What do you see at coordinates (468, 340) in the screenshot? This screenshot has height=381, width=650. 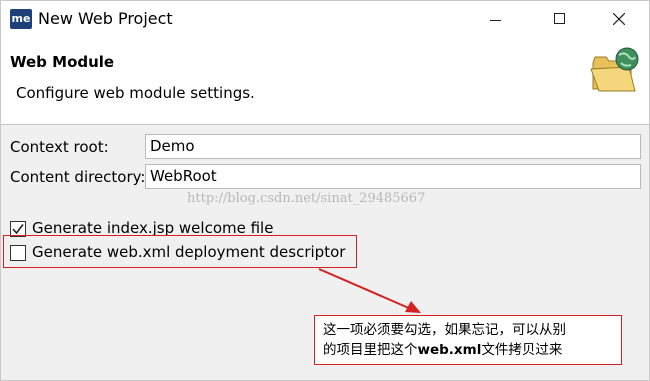 I see `annotation-note: 这一项必须要勾选，如果忘记，可以从别 的项目里把这个web.xml文件拷贝过来` at bounding box center [468, 340].